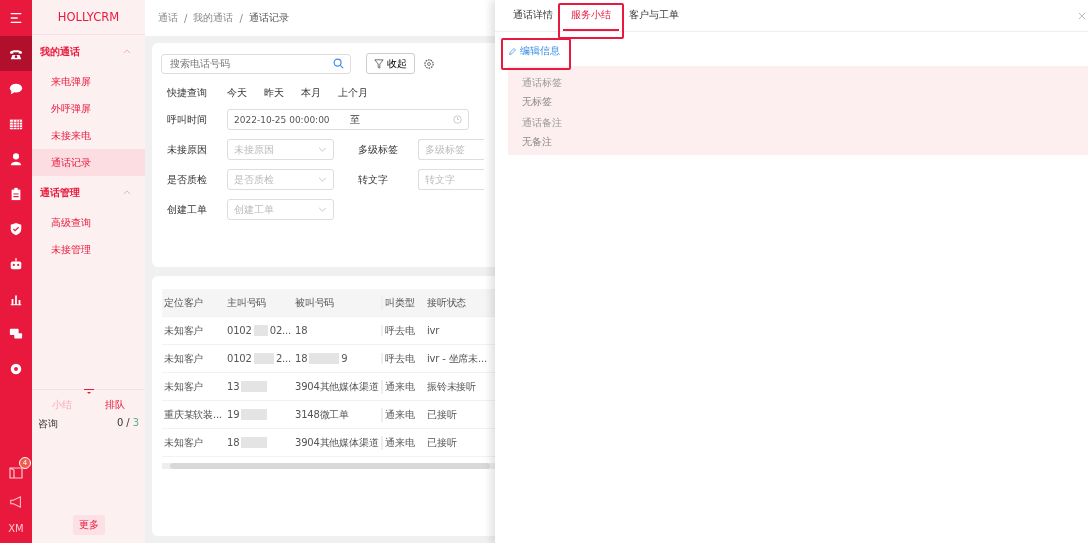 Image resolution: width=1088 pixels, height=543 pixels. Describe the element at coordinates (187, 179) in the screenshot. I see `filter-label: 是否质检` at that location.